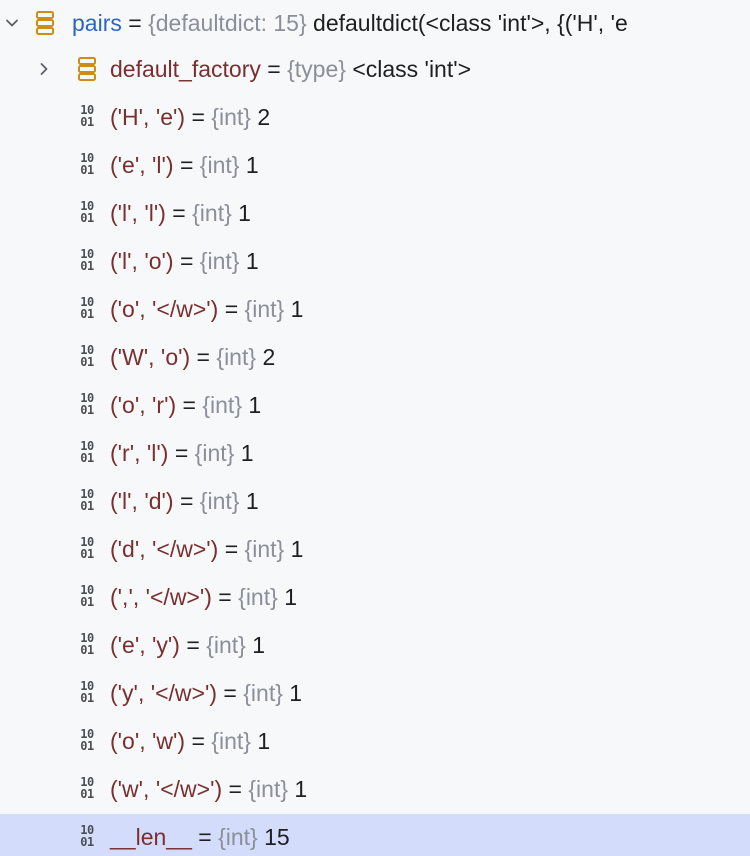  I want to click on row-text: ('W', 'o') = {int} 2, so click(192, 357).